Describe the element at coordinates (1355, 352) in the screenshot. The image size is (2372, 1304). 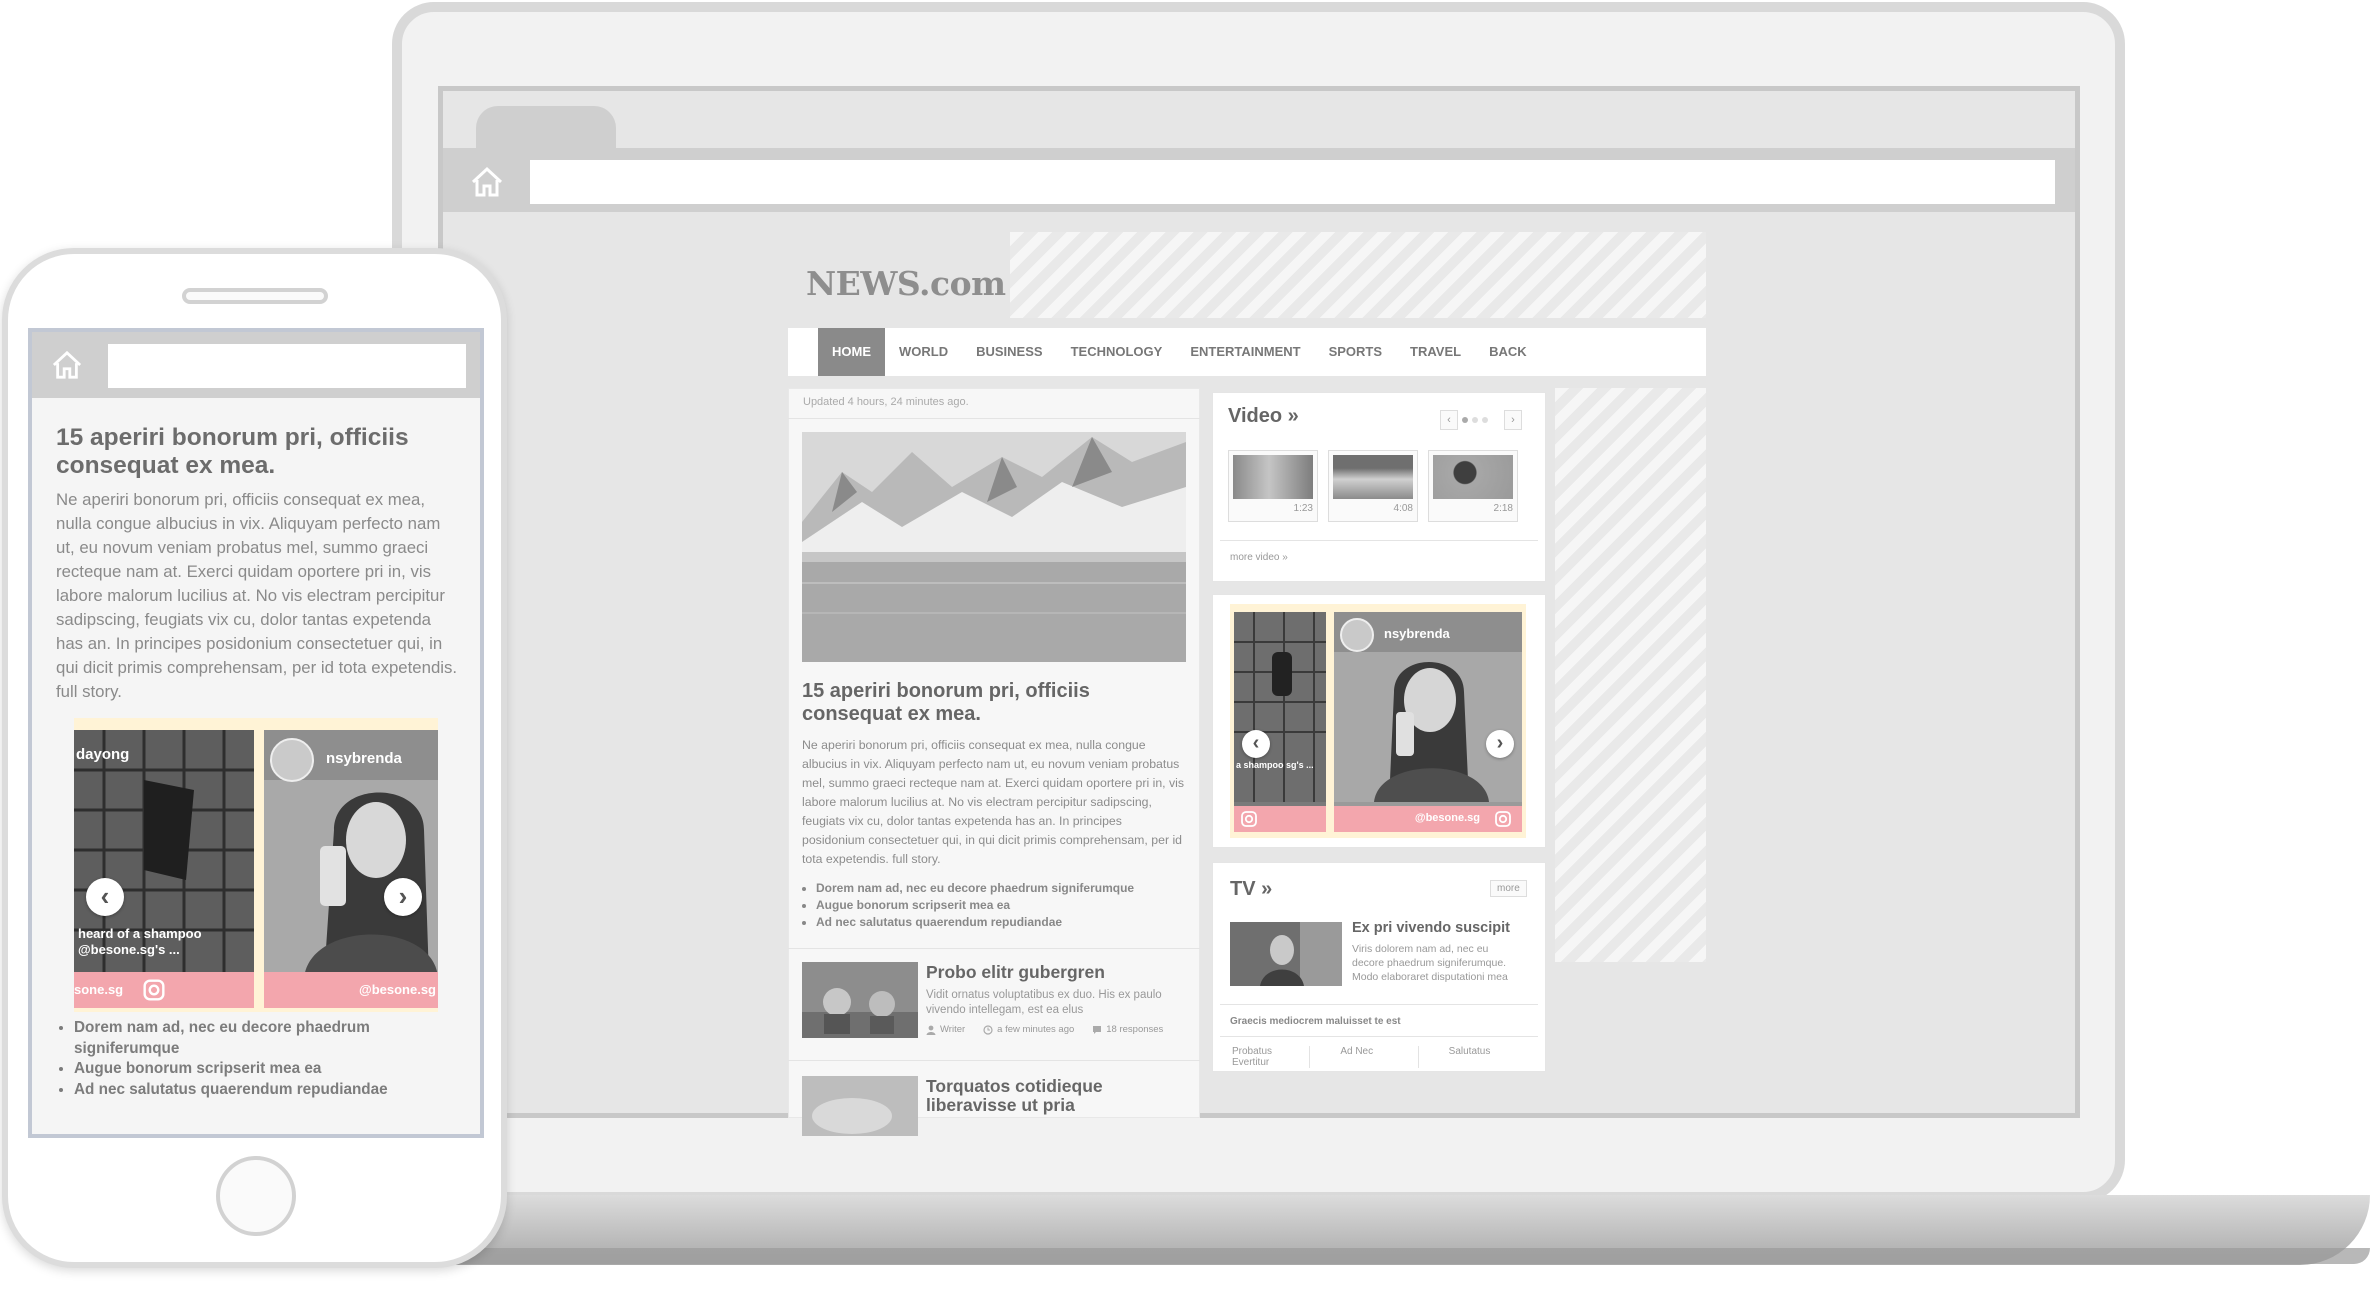
I see `nav-item-sports: SPORTS` at that location.